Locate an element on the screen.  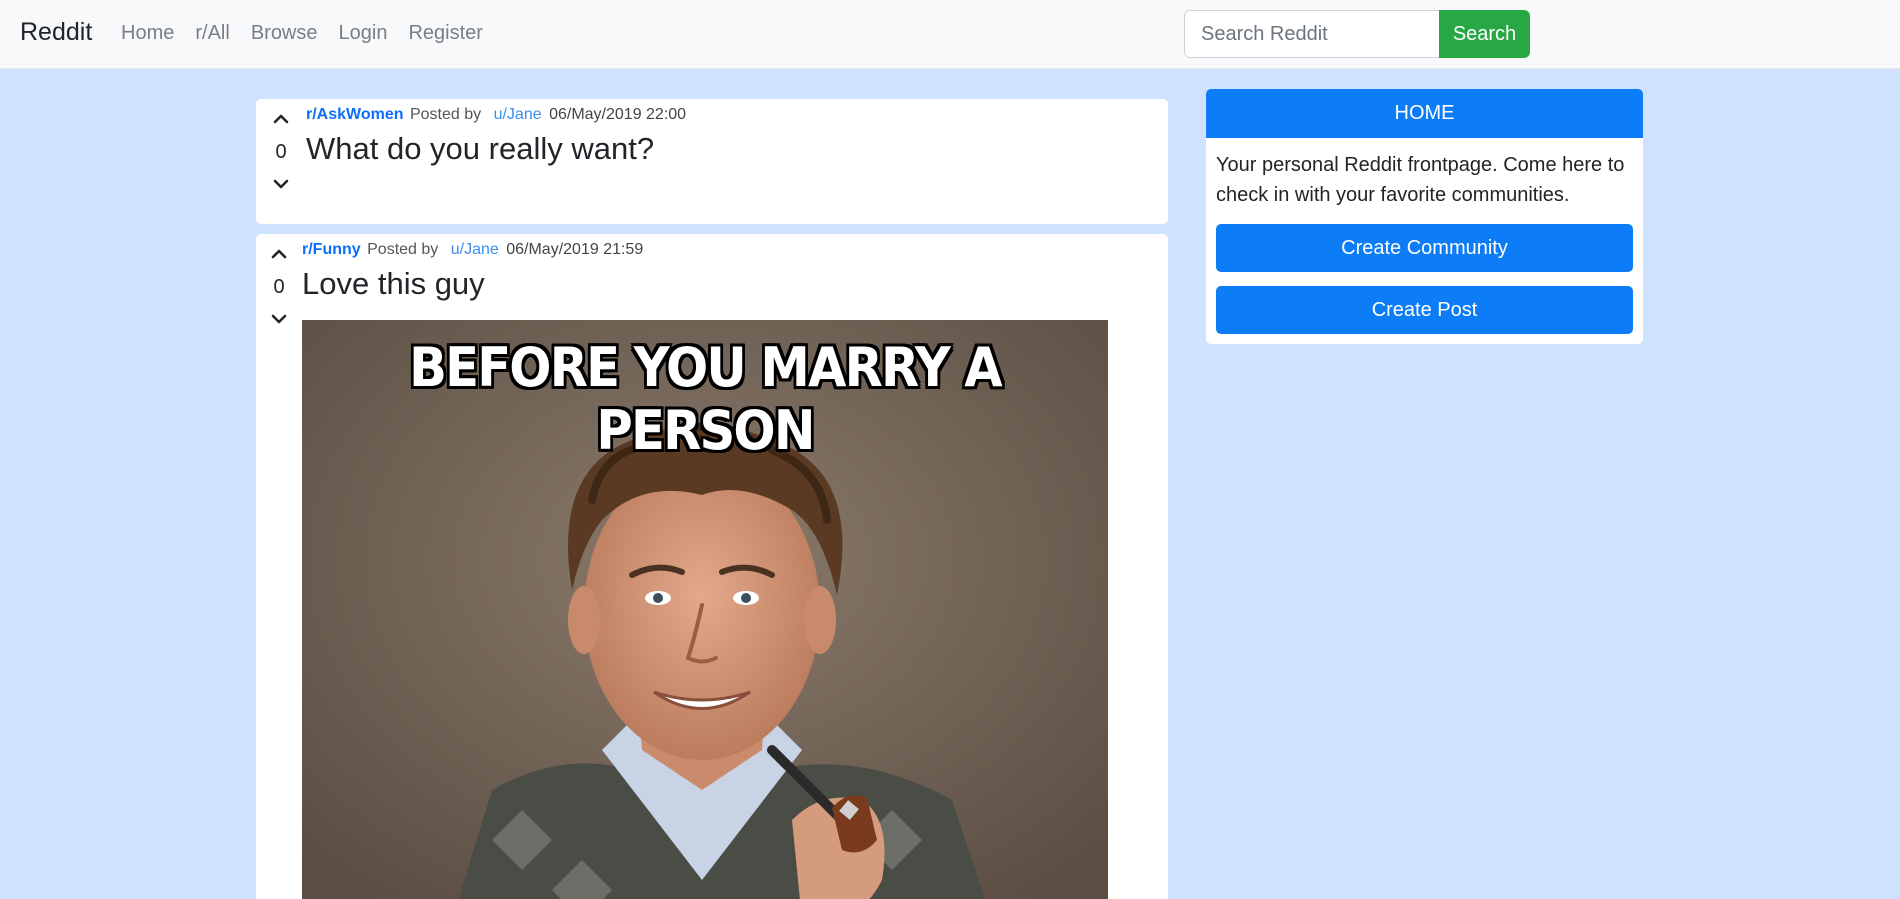
nav-browse: Browse is located at coordinates (284, 33).